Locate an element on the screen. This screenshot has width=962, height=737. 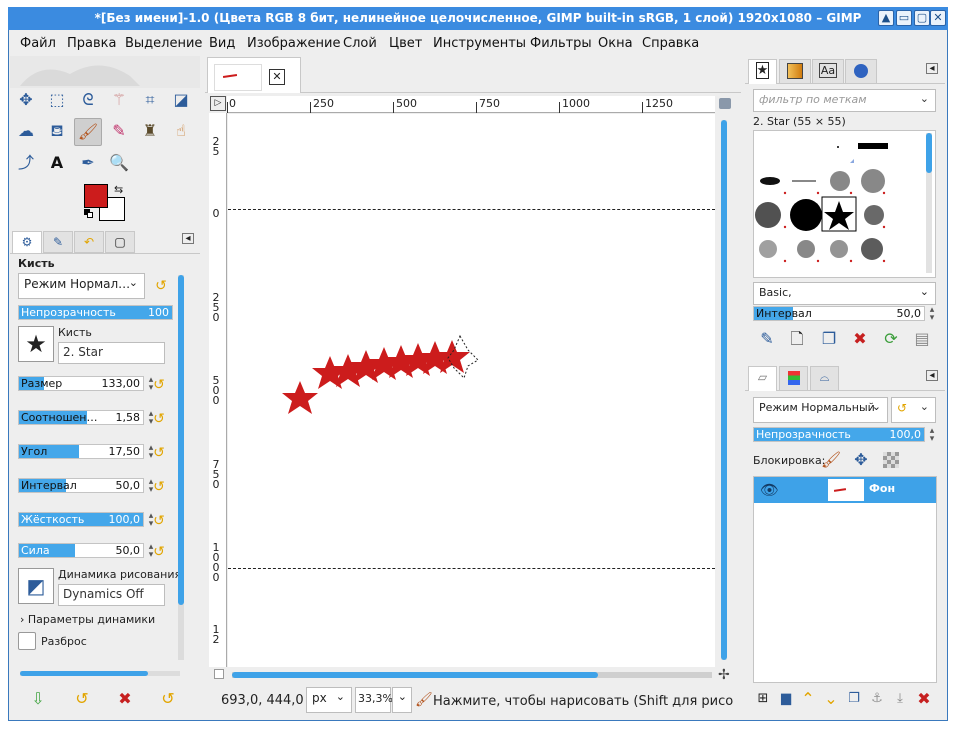
move-tool-icon: ✥ is located at coordinates (26, 100).